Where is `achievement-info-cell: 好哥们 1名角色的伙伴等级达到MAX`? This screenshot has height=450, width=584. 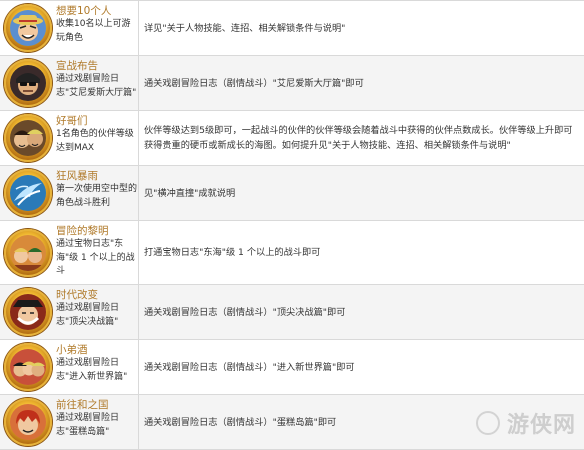
achievement-info-cell: 好哥们 1名角色的伙伴等级达到MAX is located at coordinates (69, 138).